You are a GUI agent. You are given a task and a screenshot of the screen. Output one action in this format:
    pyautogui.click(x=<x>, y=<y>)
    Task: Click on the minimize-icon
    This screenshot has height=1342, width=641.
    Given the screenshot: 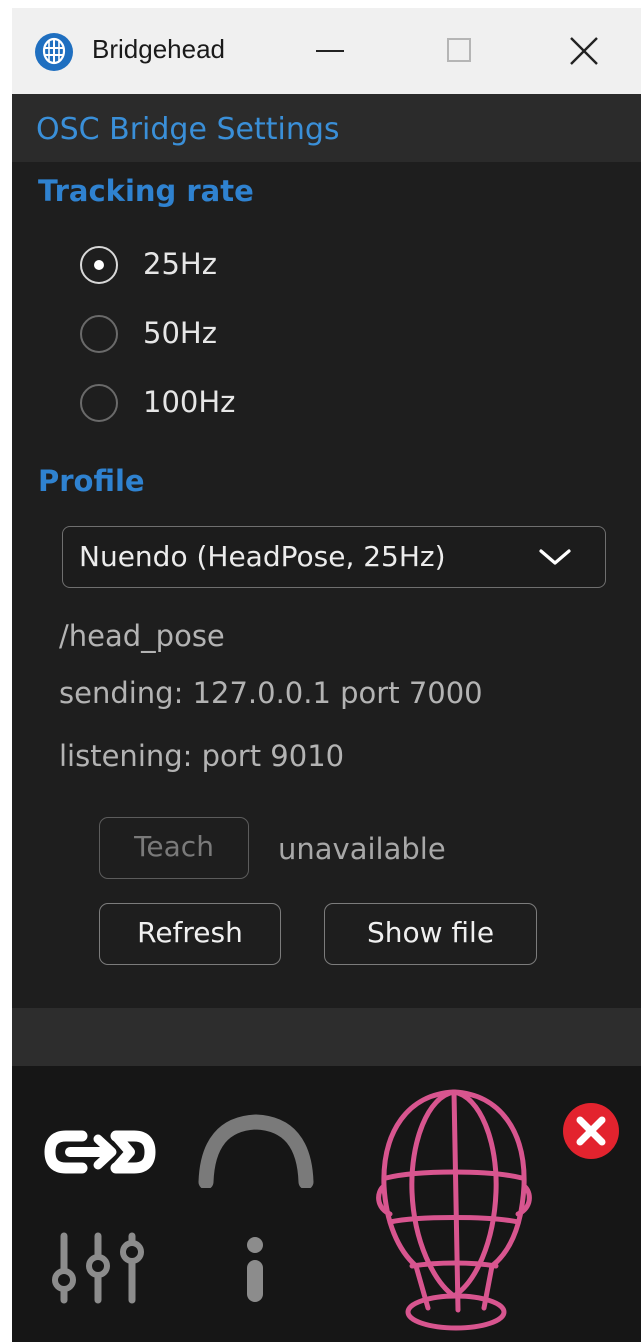 What is the action you would take?
    pyautogui.click(x=330, y=51)
    